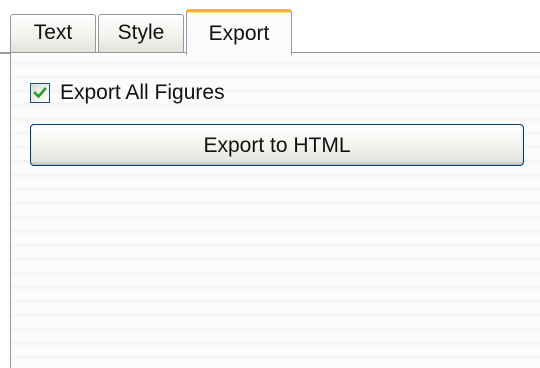 This screenshot has width=540, height=368. I want to click on export-all-figures-checkbox, so click(40, 93).